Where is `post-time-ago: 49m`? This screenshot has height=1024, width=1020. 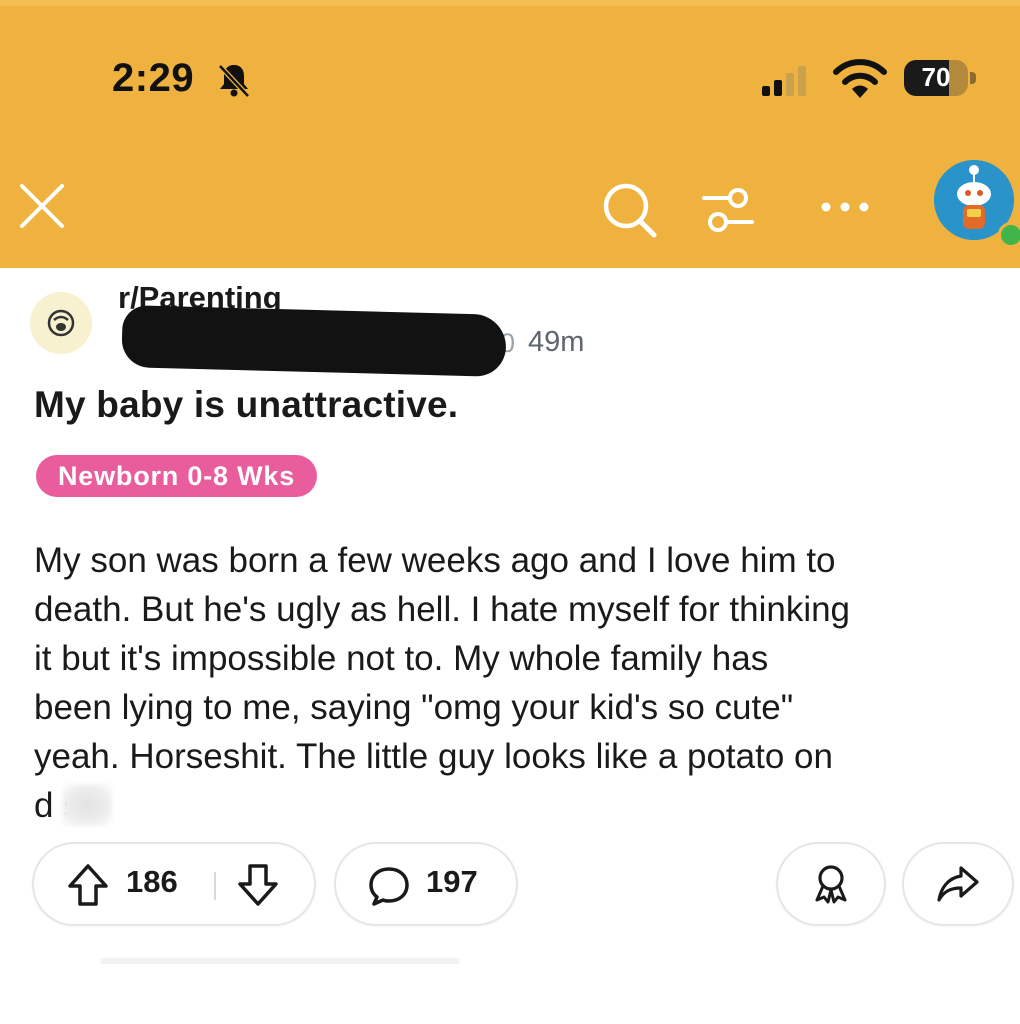
post-time-ago: 49m is located at coordinates (556, 342).